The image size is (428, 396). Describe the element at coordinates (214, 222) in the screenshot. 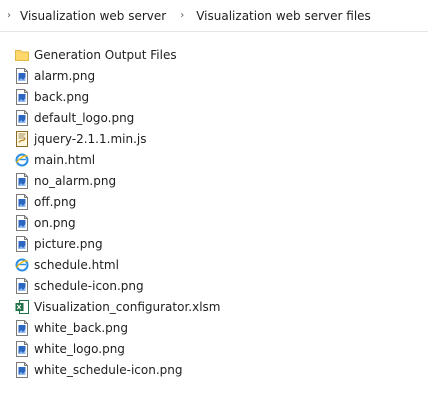

I see `file-row: on.png` at that location.